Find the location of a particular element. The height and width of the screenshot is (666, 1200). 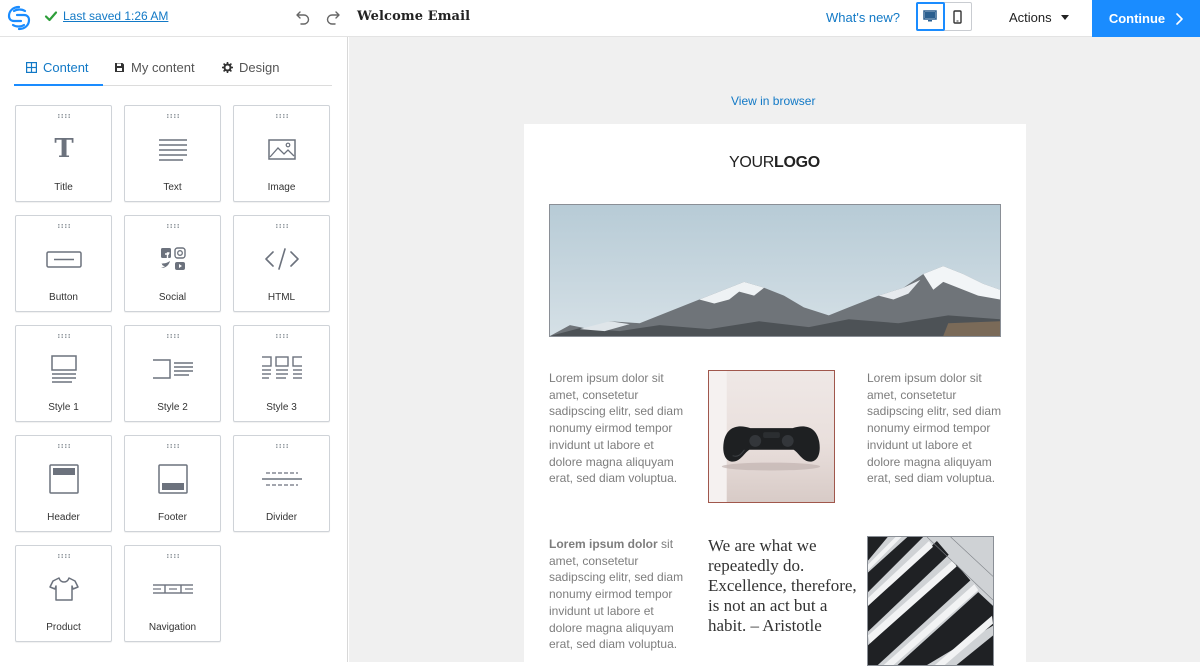

view-in-browser-link: View in browser is located at coordinates (773, 101).